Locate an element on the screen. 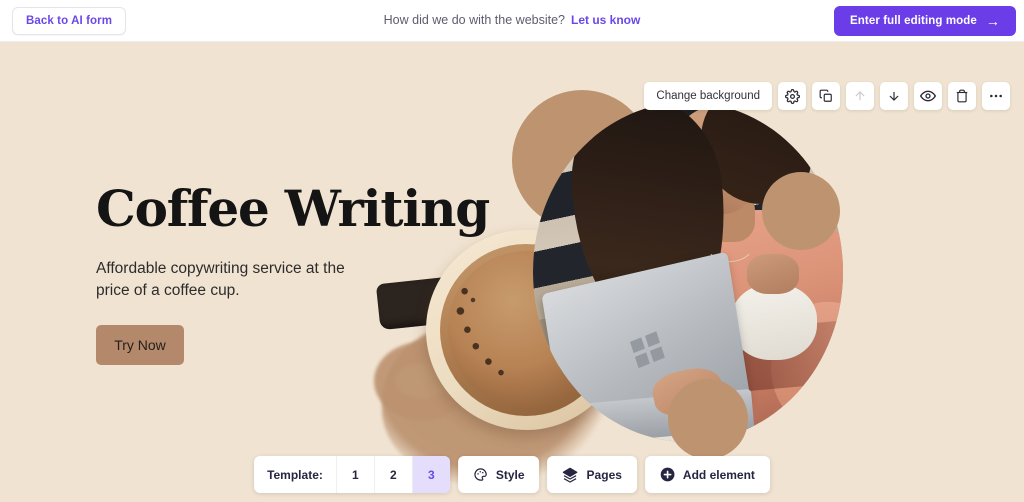  enter-full-editing-mode-label: Enter full editing mode is located at coordinates (913, 21).